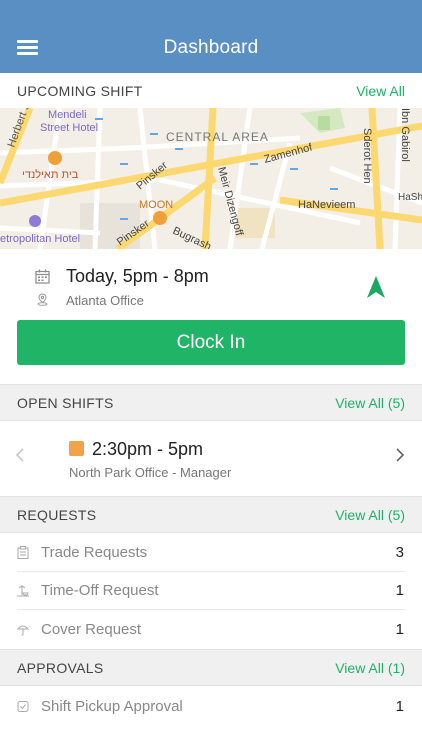  I want to click on request-label: Time-Off Request, so click(100, 590).